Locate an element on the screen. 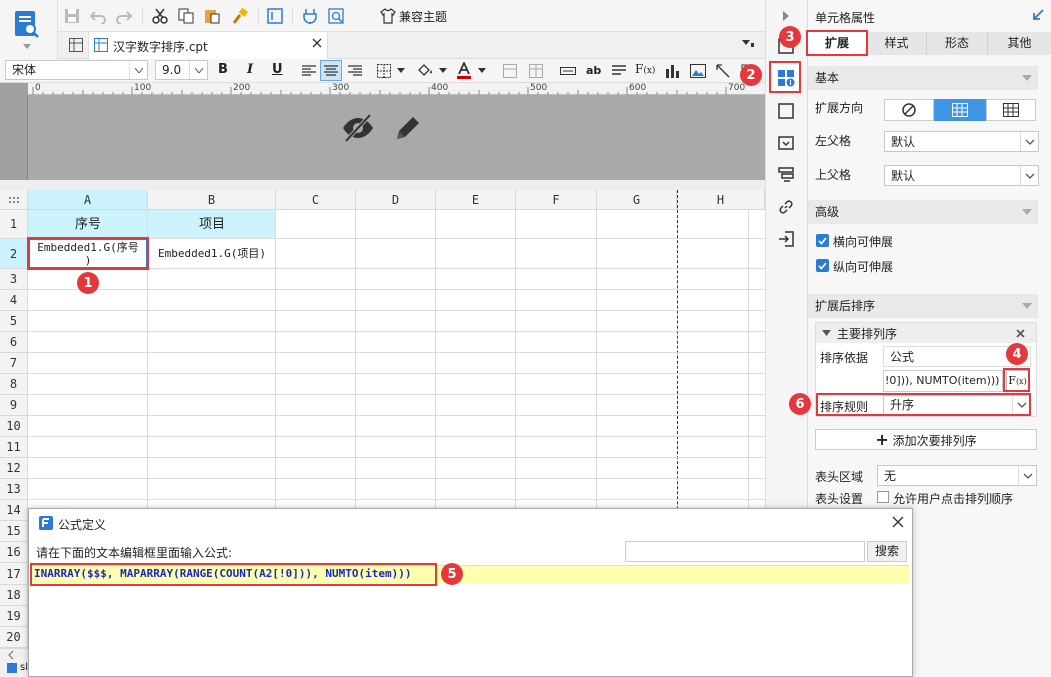 The width and height of the screenshot is (1051, 677). sheet-icon is located at coordinates (12, 668).